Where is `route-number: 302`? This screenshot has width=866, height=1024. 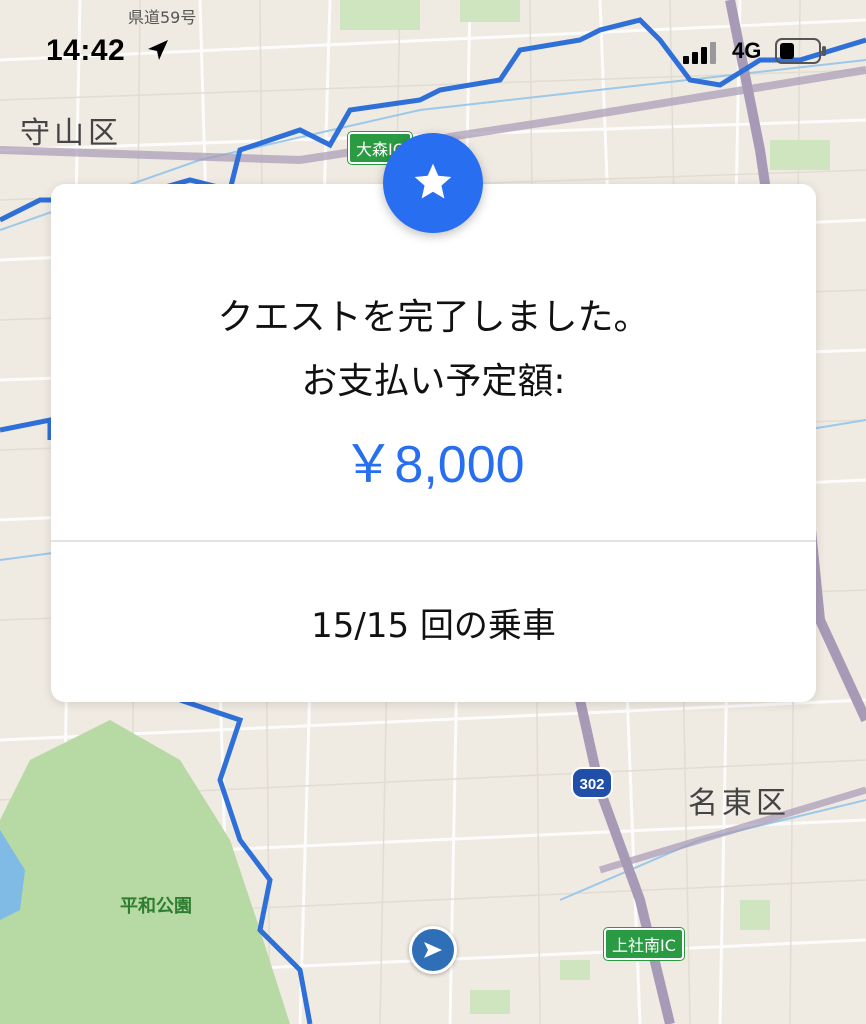 route-number: 302 is located at coordinates (591, 784).